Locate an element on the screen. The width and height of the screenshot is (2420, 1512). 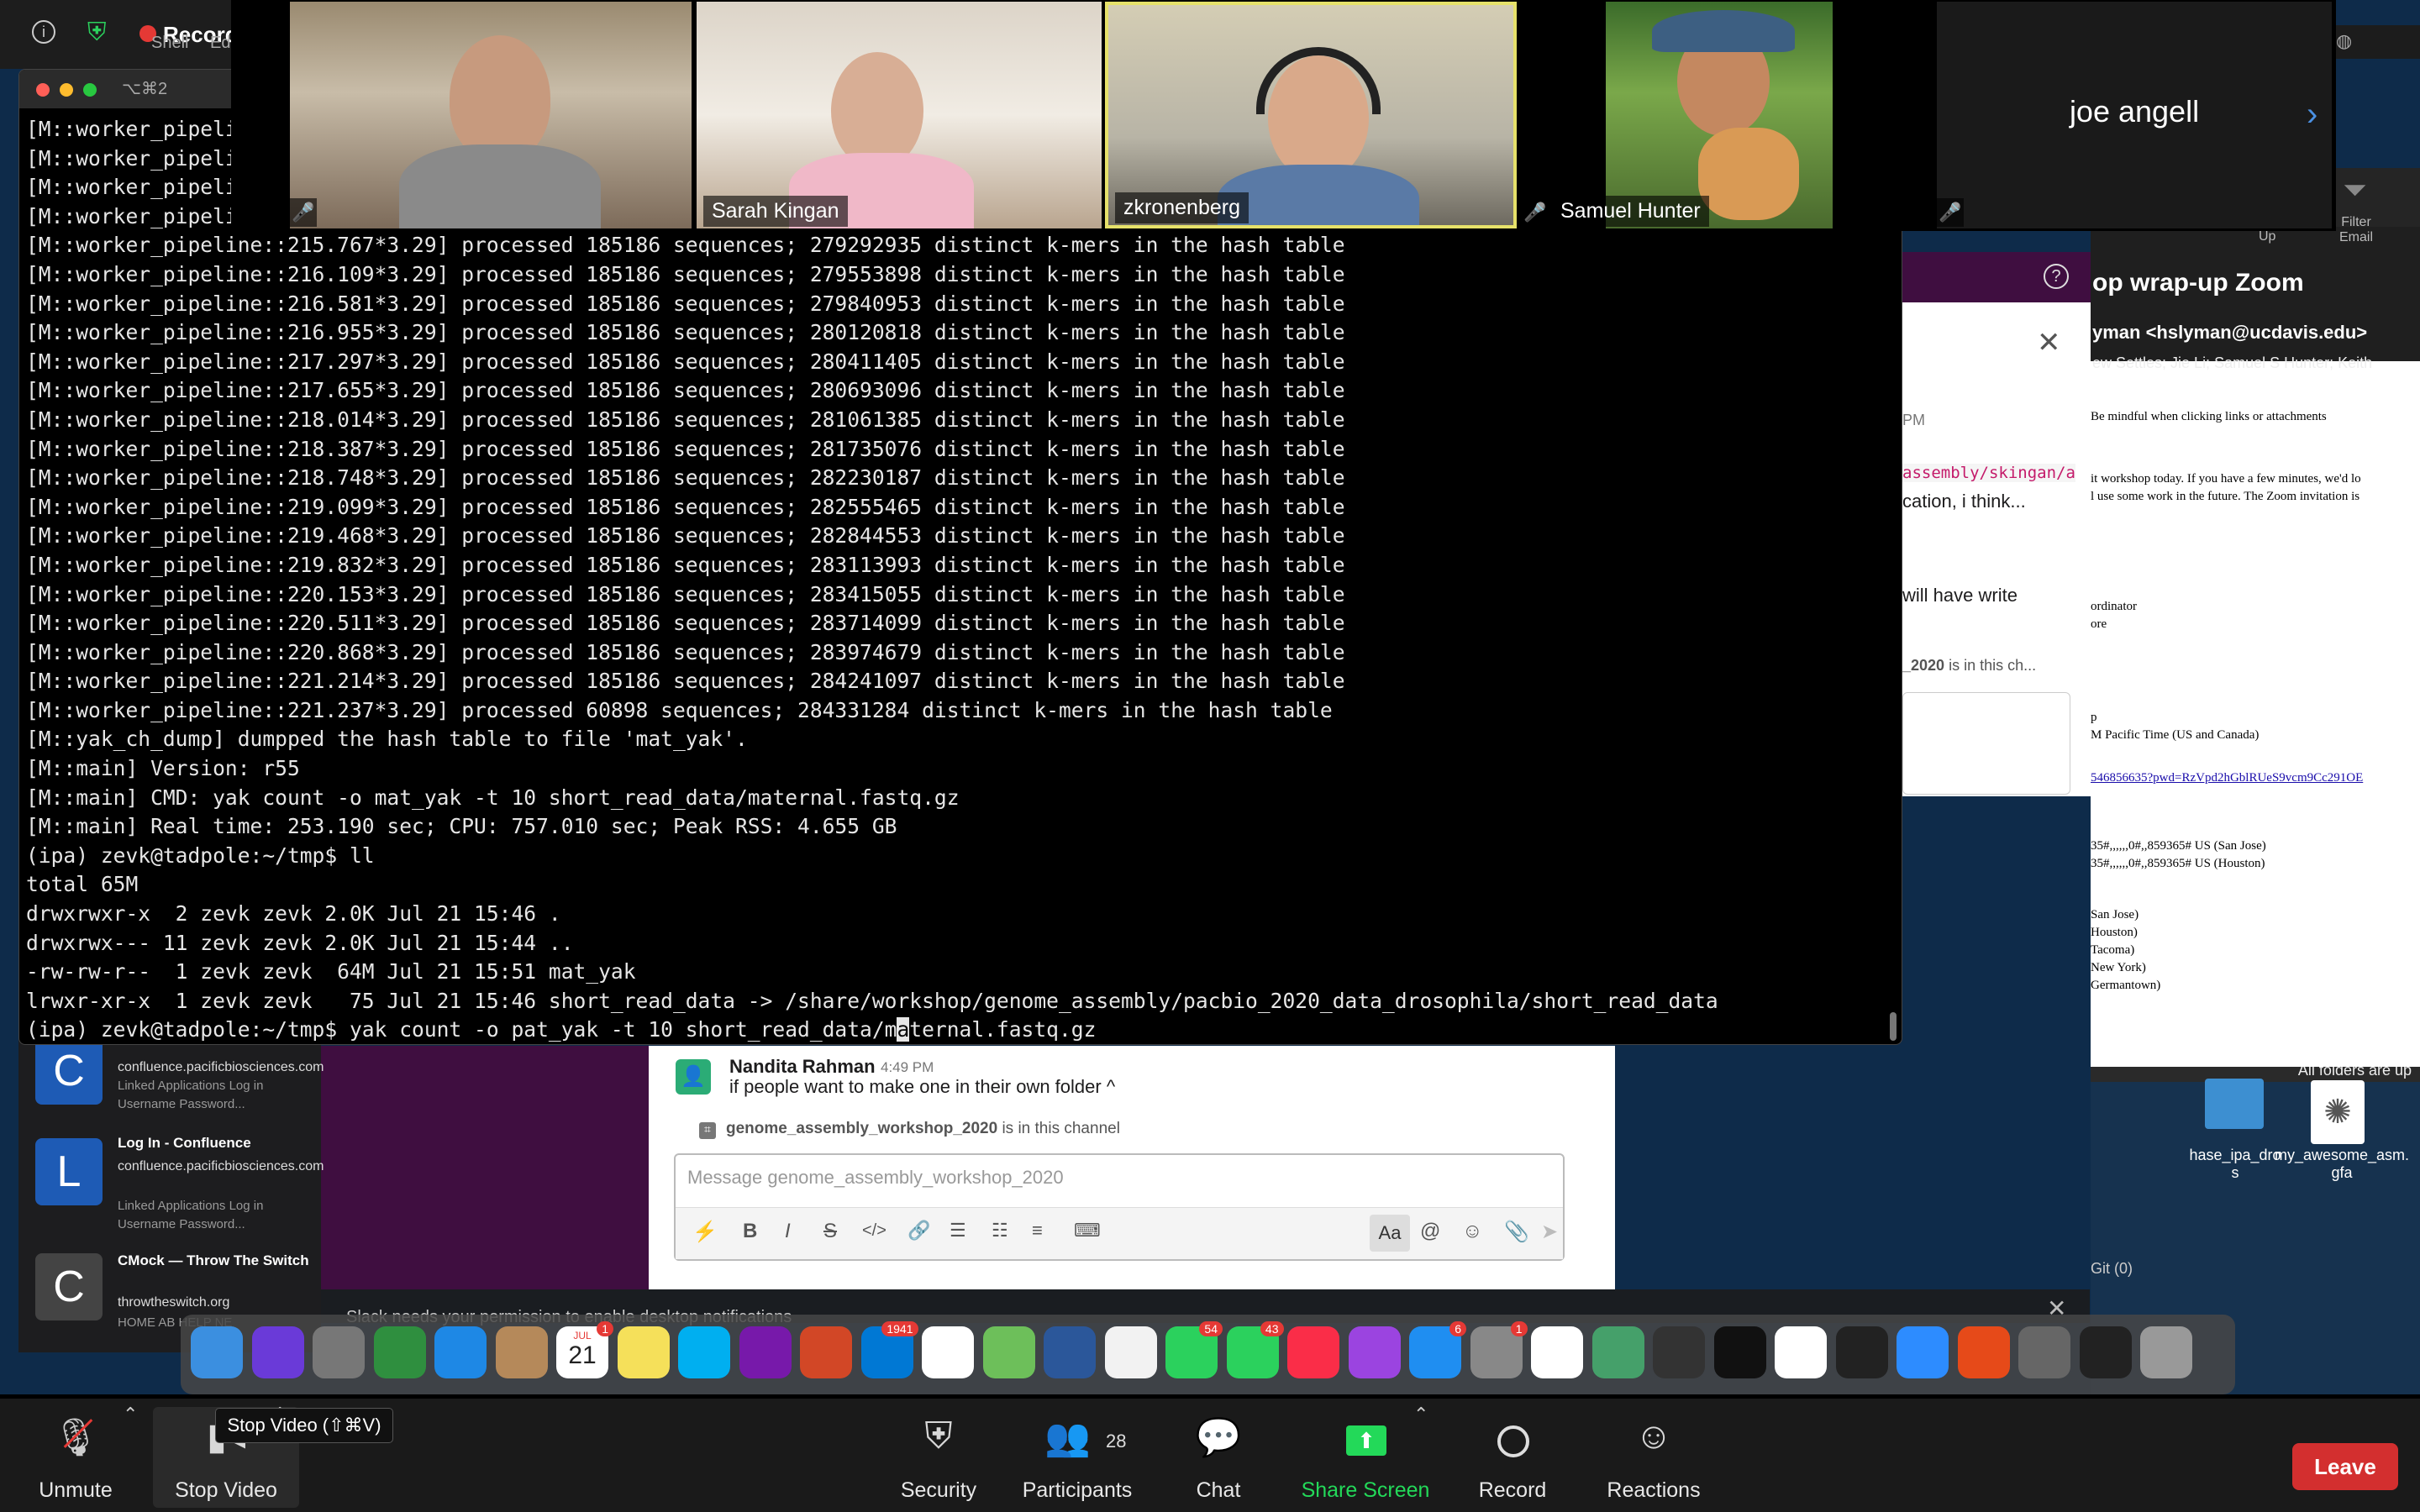
thread-reply-box is located at coordinates (1986, 743).